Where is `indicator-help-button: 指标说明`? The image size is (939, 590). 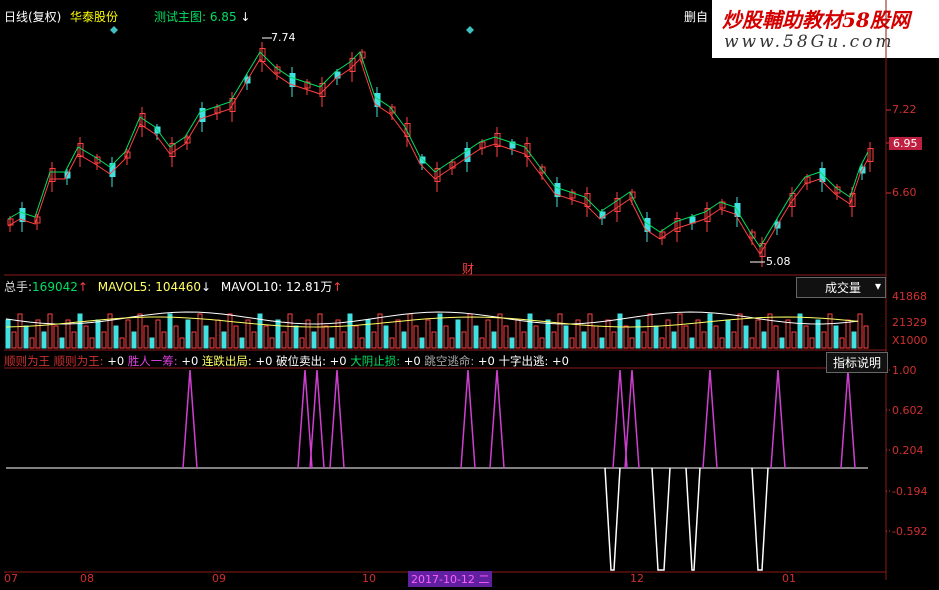
indicator-help-button: 指标说明 is located at coordinates (857, 362).